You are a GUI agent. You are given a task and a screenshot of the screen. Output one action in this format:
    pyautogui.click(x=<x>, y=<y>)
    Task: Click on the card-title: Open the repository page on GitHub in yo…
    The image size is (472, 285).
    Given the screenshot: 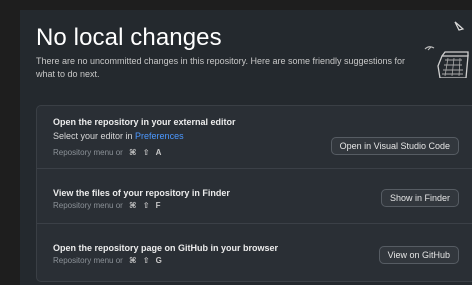 What is the action you would take?
    pyautogui.click(x=166, y=248)
    